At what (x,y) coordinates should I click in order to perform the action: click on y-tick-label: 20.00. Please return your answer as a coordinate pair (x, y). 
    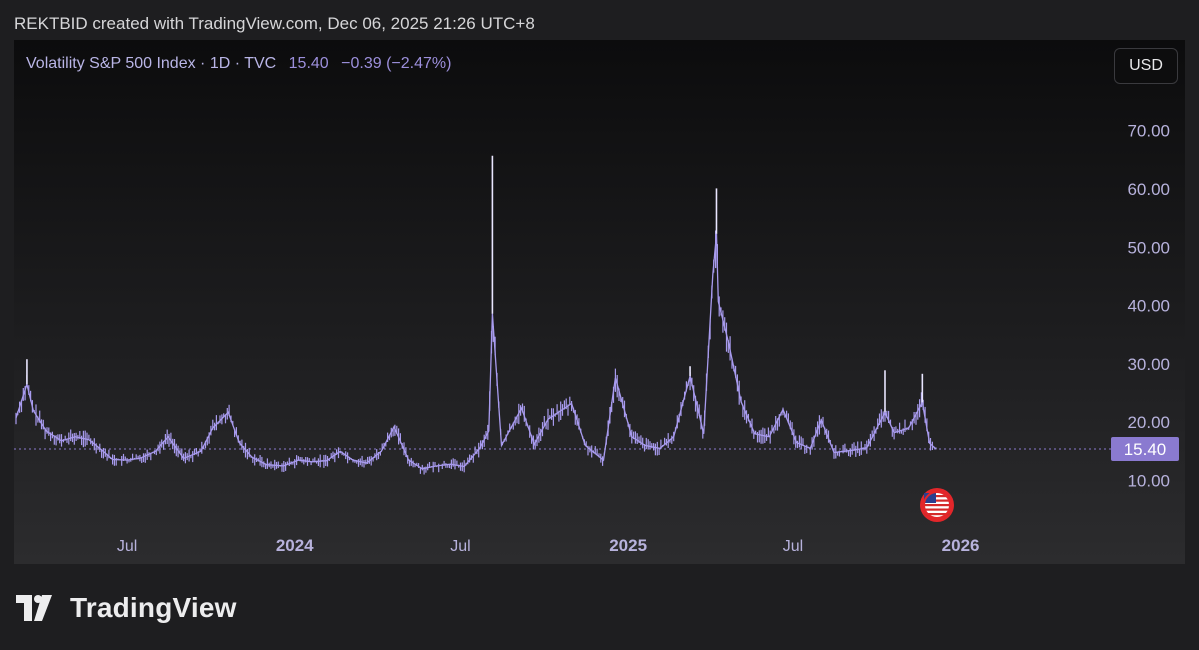
    Looking at the image, I should click on (1148, 422).